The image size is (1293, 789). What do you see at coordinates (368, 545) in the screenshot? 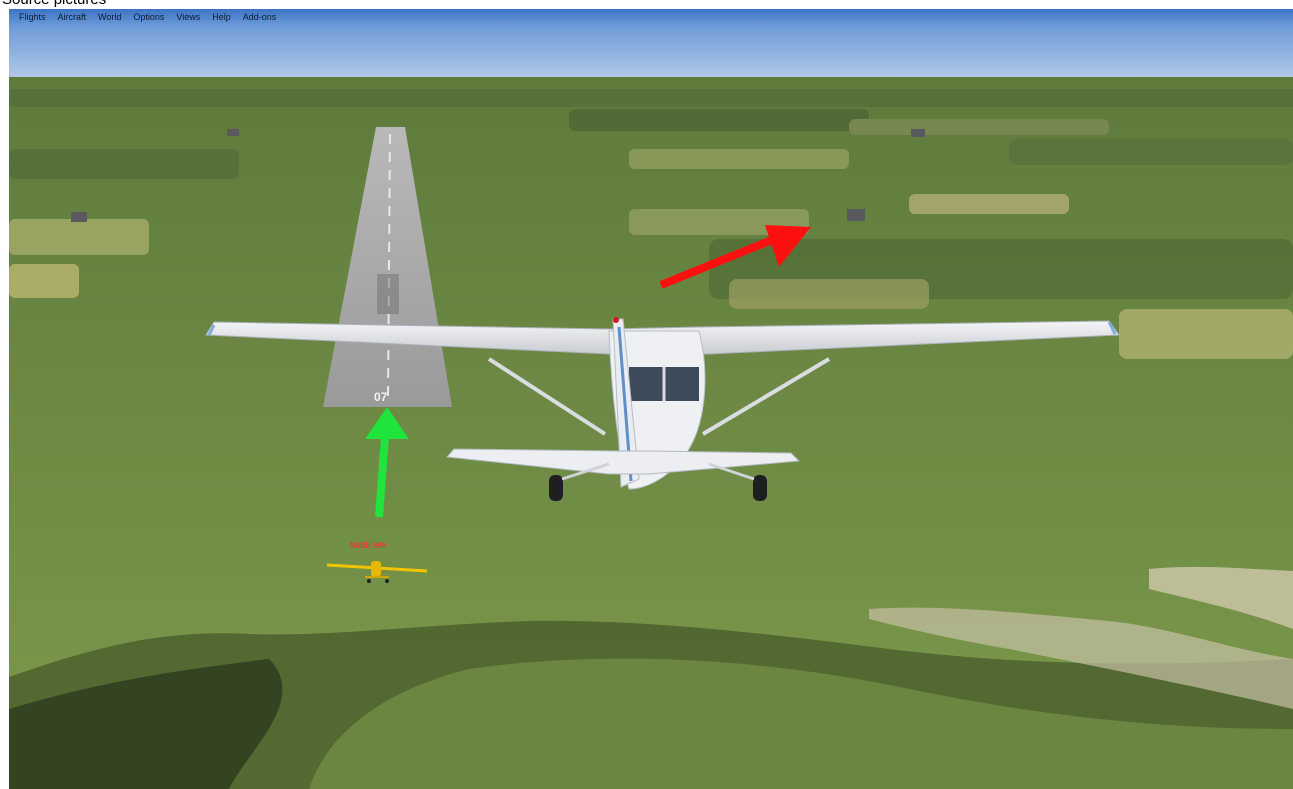
I see `traffic-callsign-label: N4BE-WA` at bounding box center [368, 545].